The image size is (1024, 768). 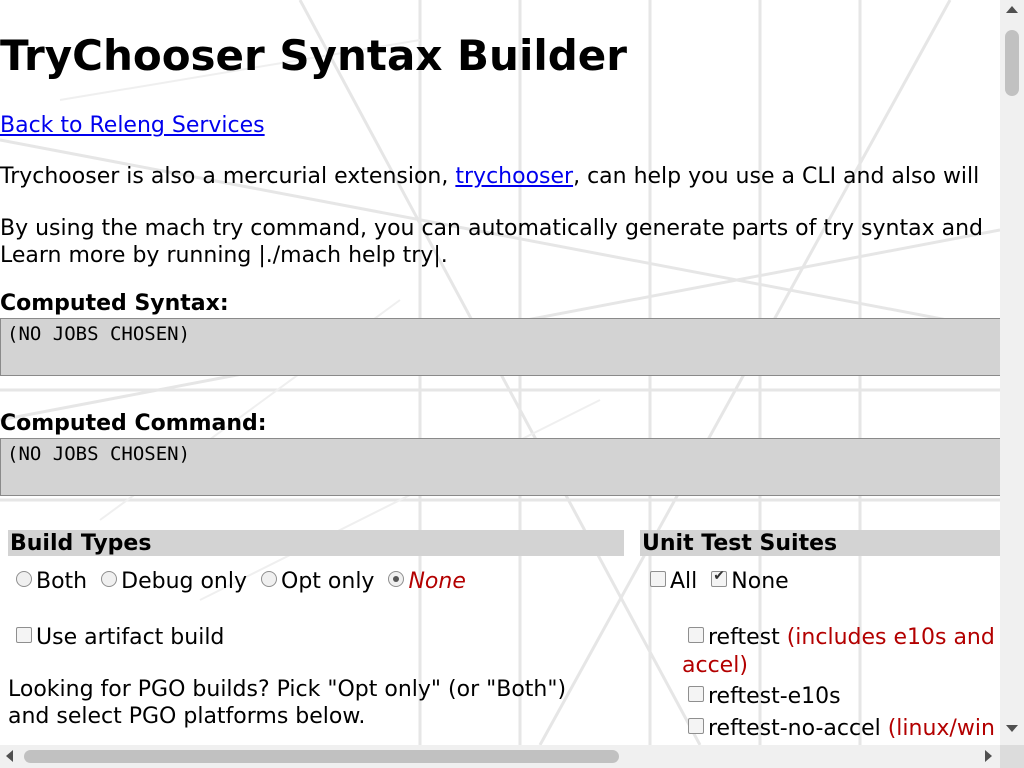 I want to click on unit-tests-all-none: All None, so click(x=719, y=581).